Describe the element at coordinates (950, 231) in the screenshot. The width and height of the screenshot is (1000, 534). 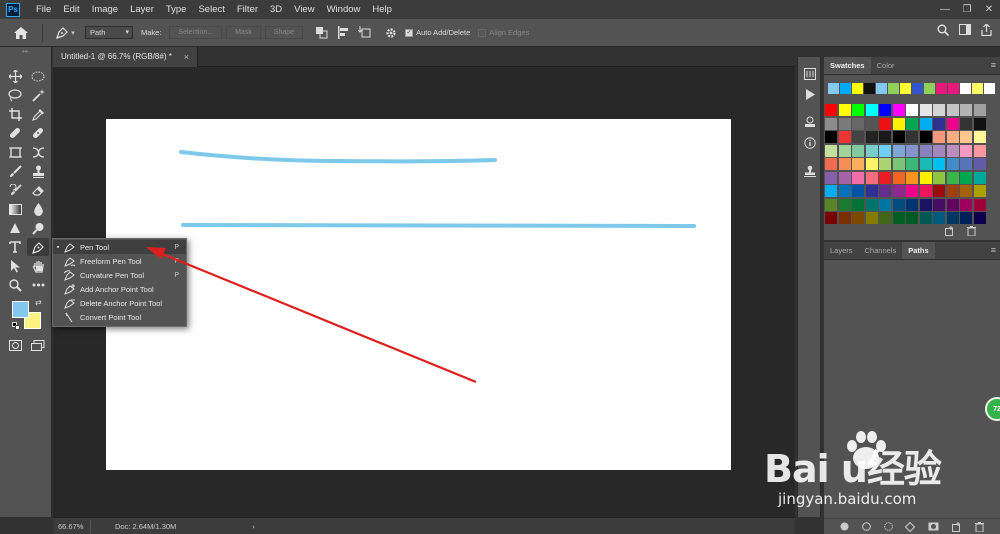
I see `new-swatch-icon` at that location.